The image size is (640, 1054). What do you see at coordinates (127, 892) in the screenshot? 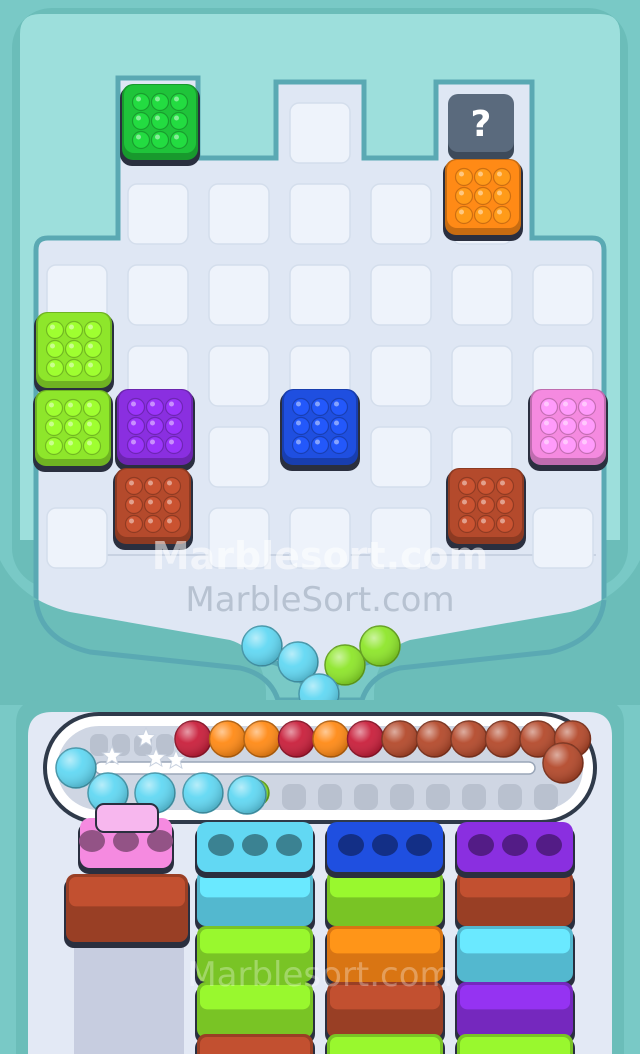
I see `column-1-tray-brown-top` at bounding box center [127, 892].